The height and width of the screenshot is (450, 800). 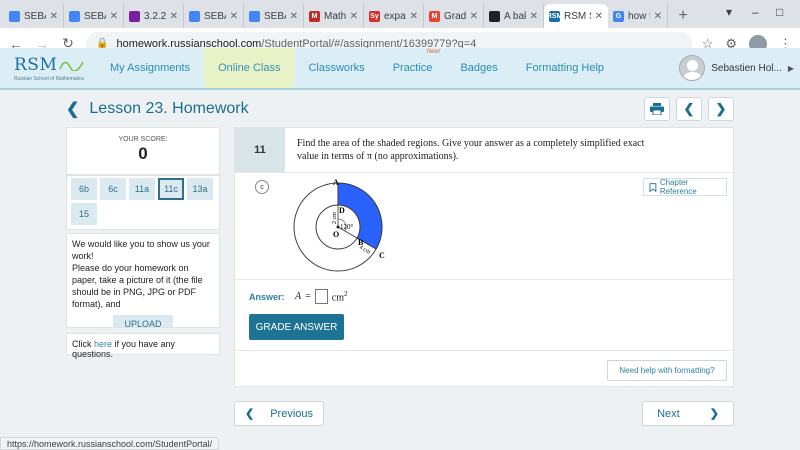 What do you see at coordinates (374, 16) in the screenshot?
I see `symbolab-icon: Sy` at bounding box center [374, 16].